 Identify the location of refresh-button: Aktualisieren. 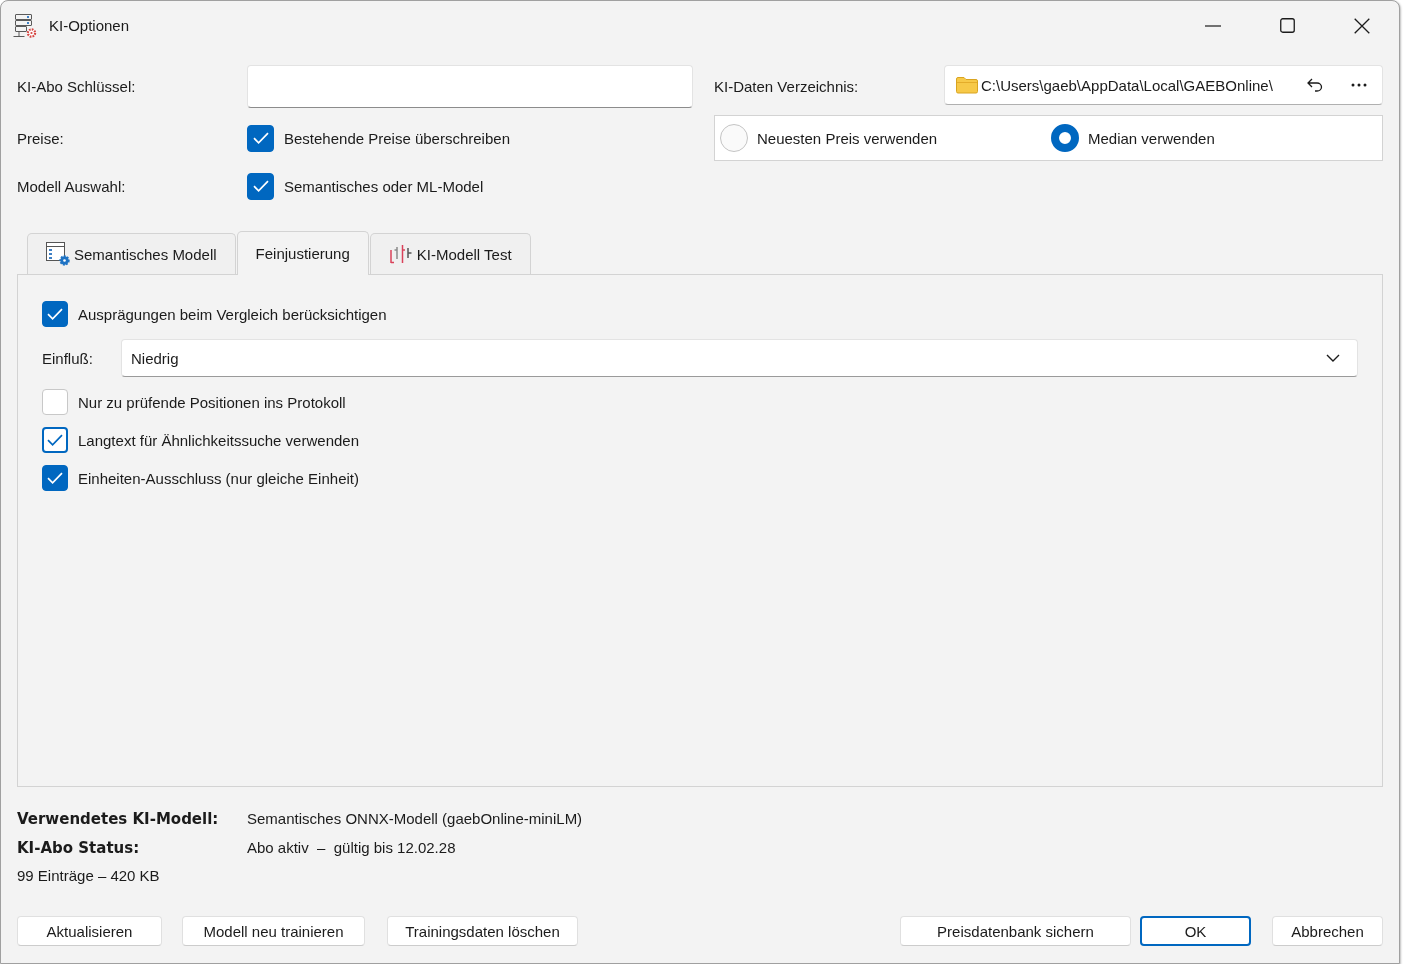
(89, 931).